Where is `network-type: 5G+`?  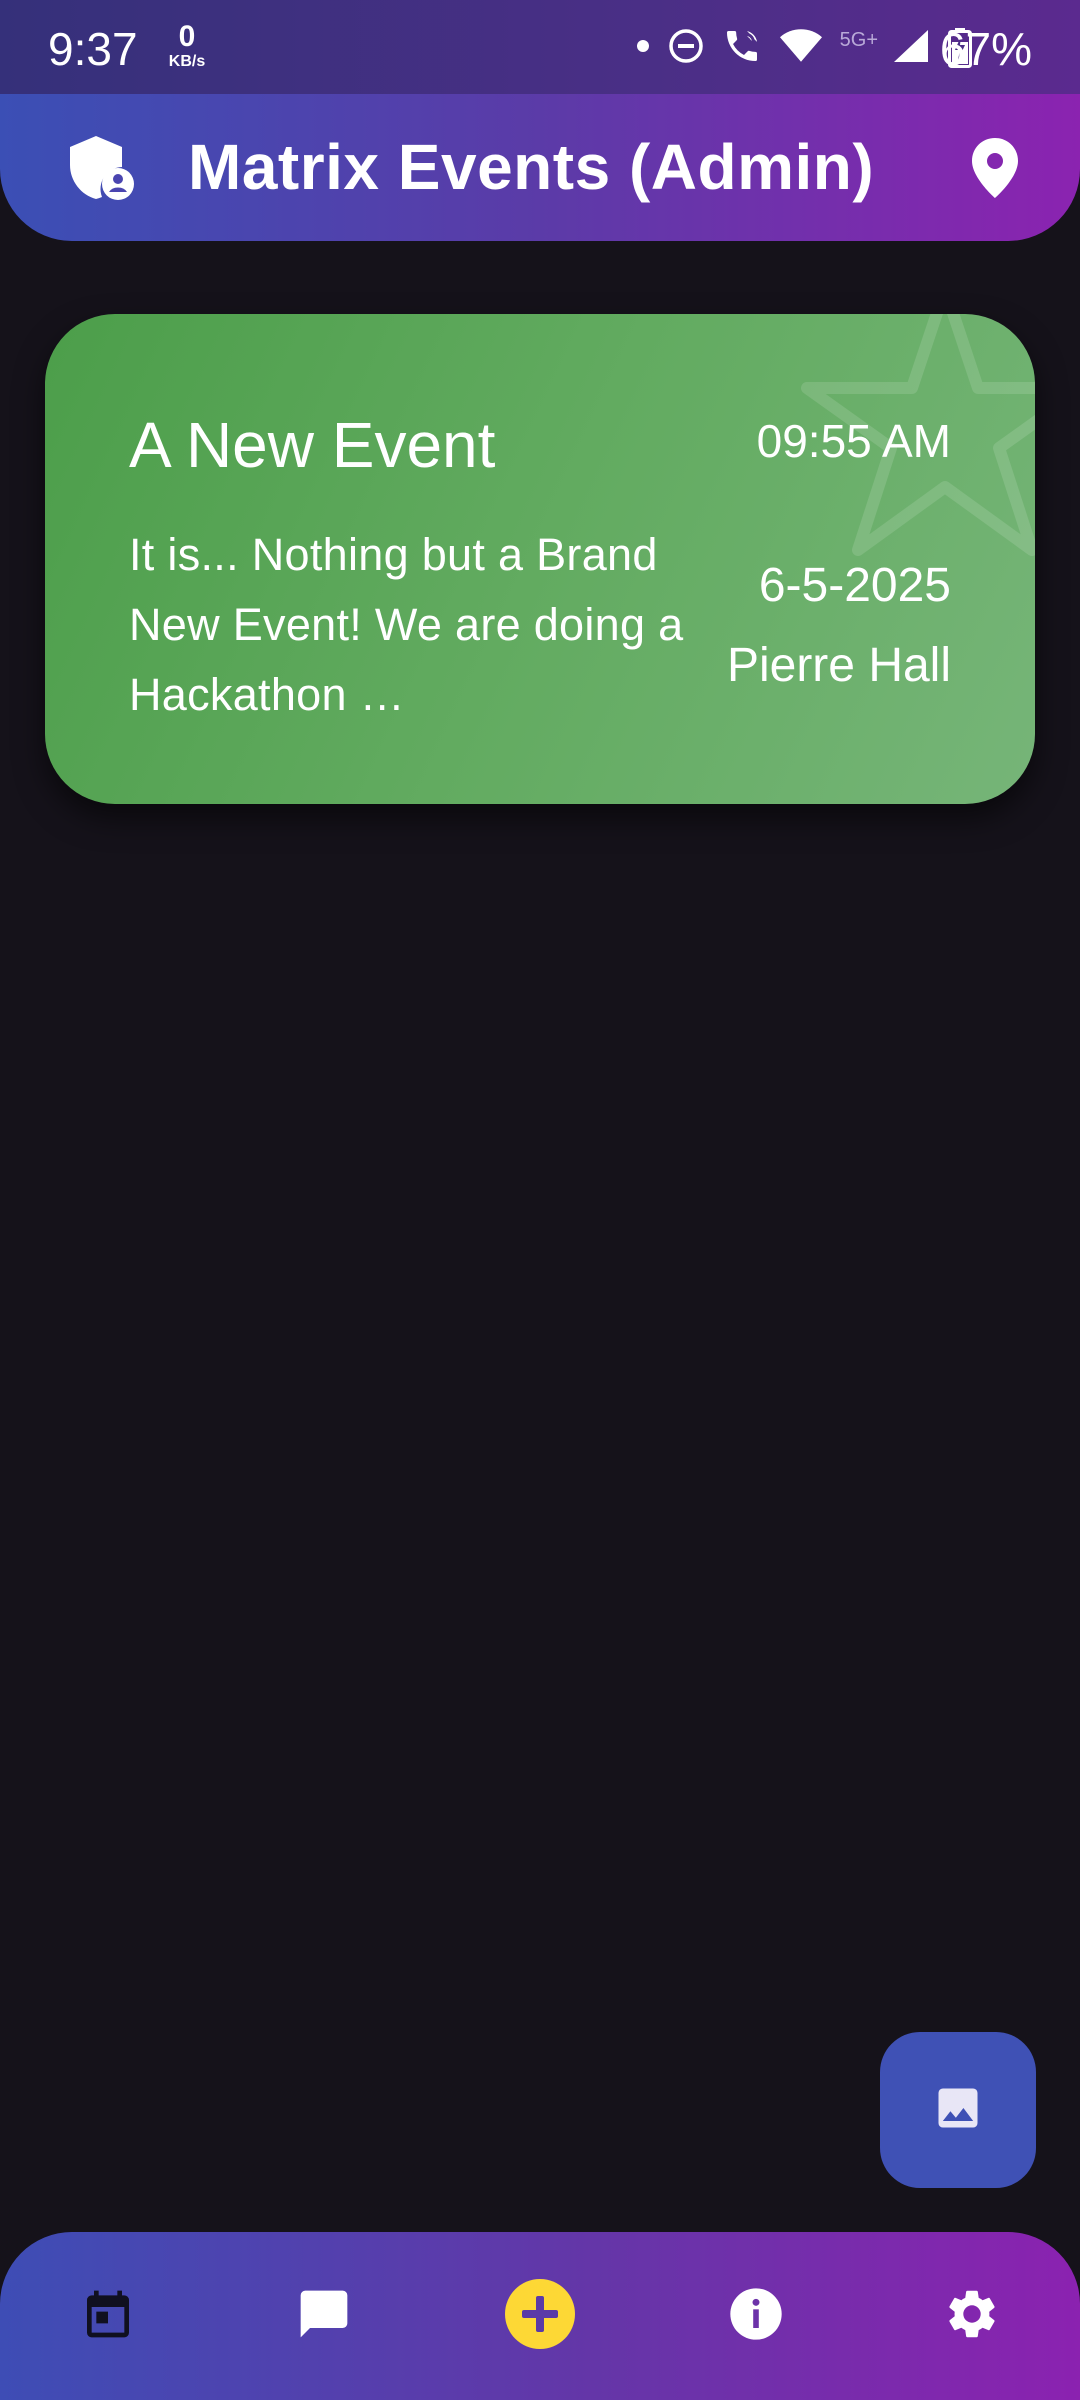 network-type: 5G+ is located at coordinates (858, 39).